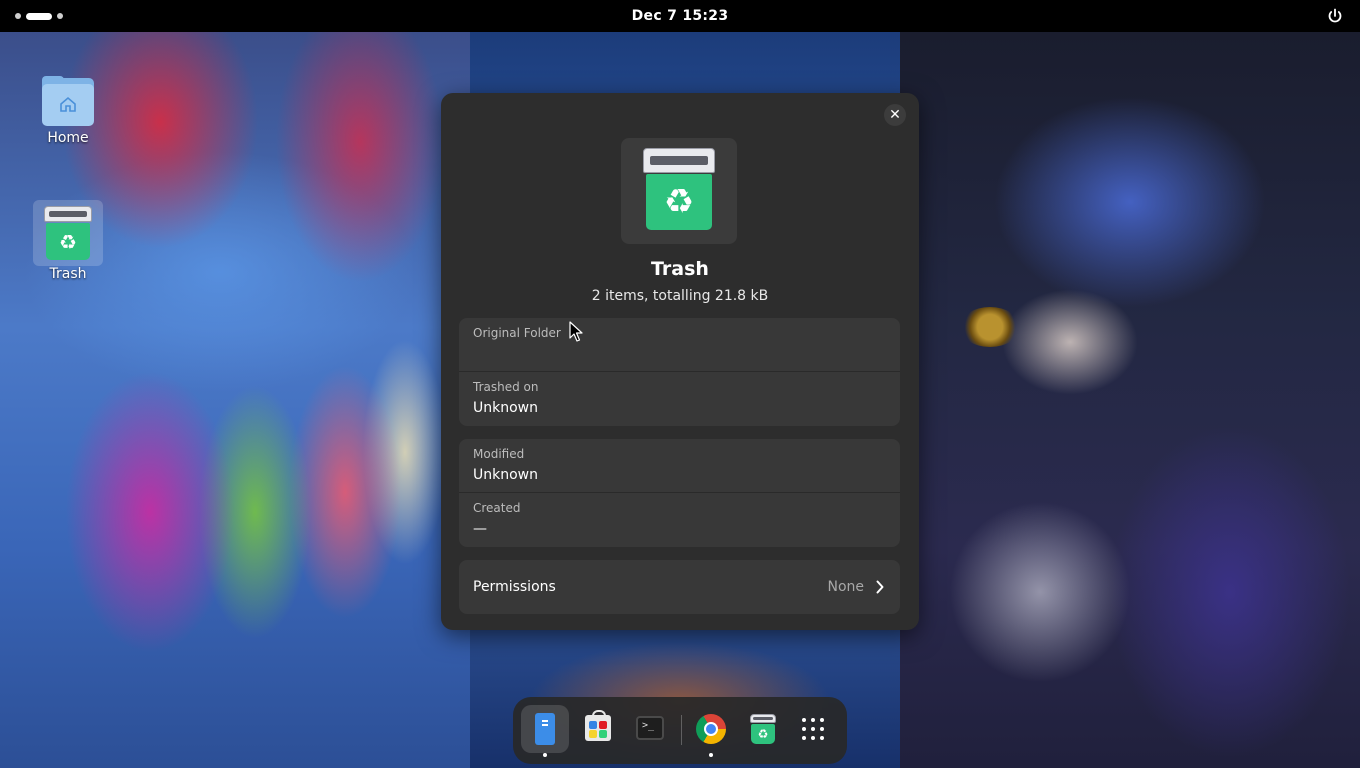 The width and height of the screenshot is (1360, 768). I want to click on dock-item-chrome, so click(711, 731).